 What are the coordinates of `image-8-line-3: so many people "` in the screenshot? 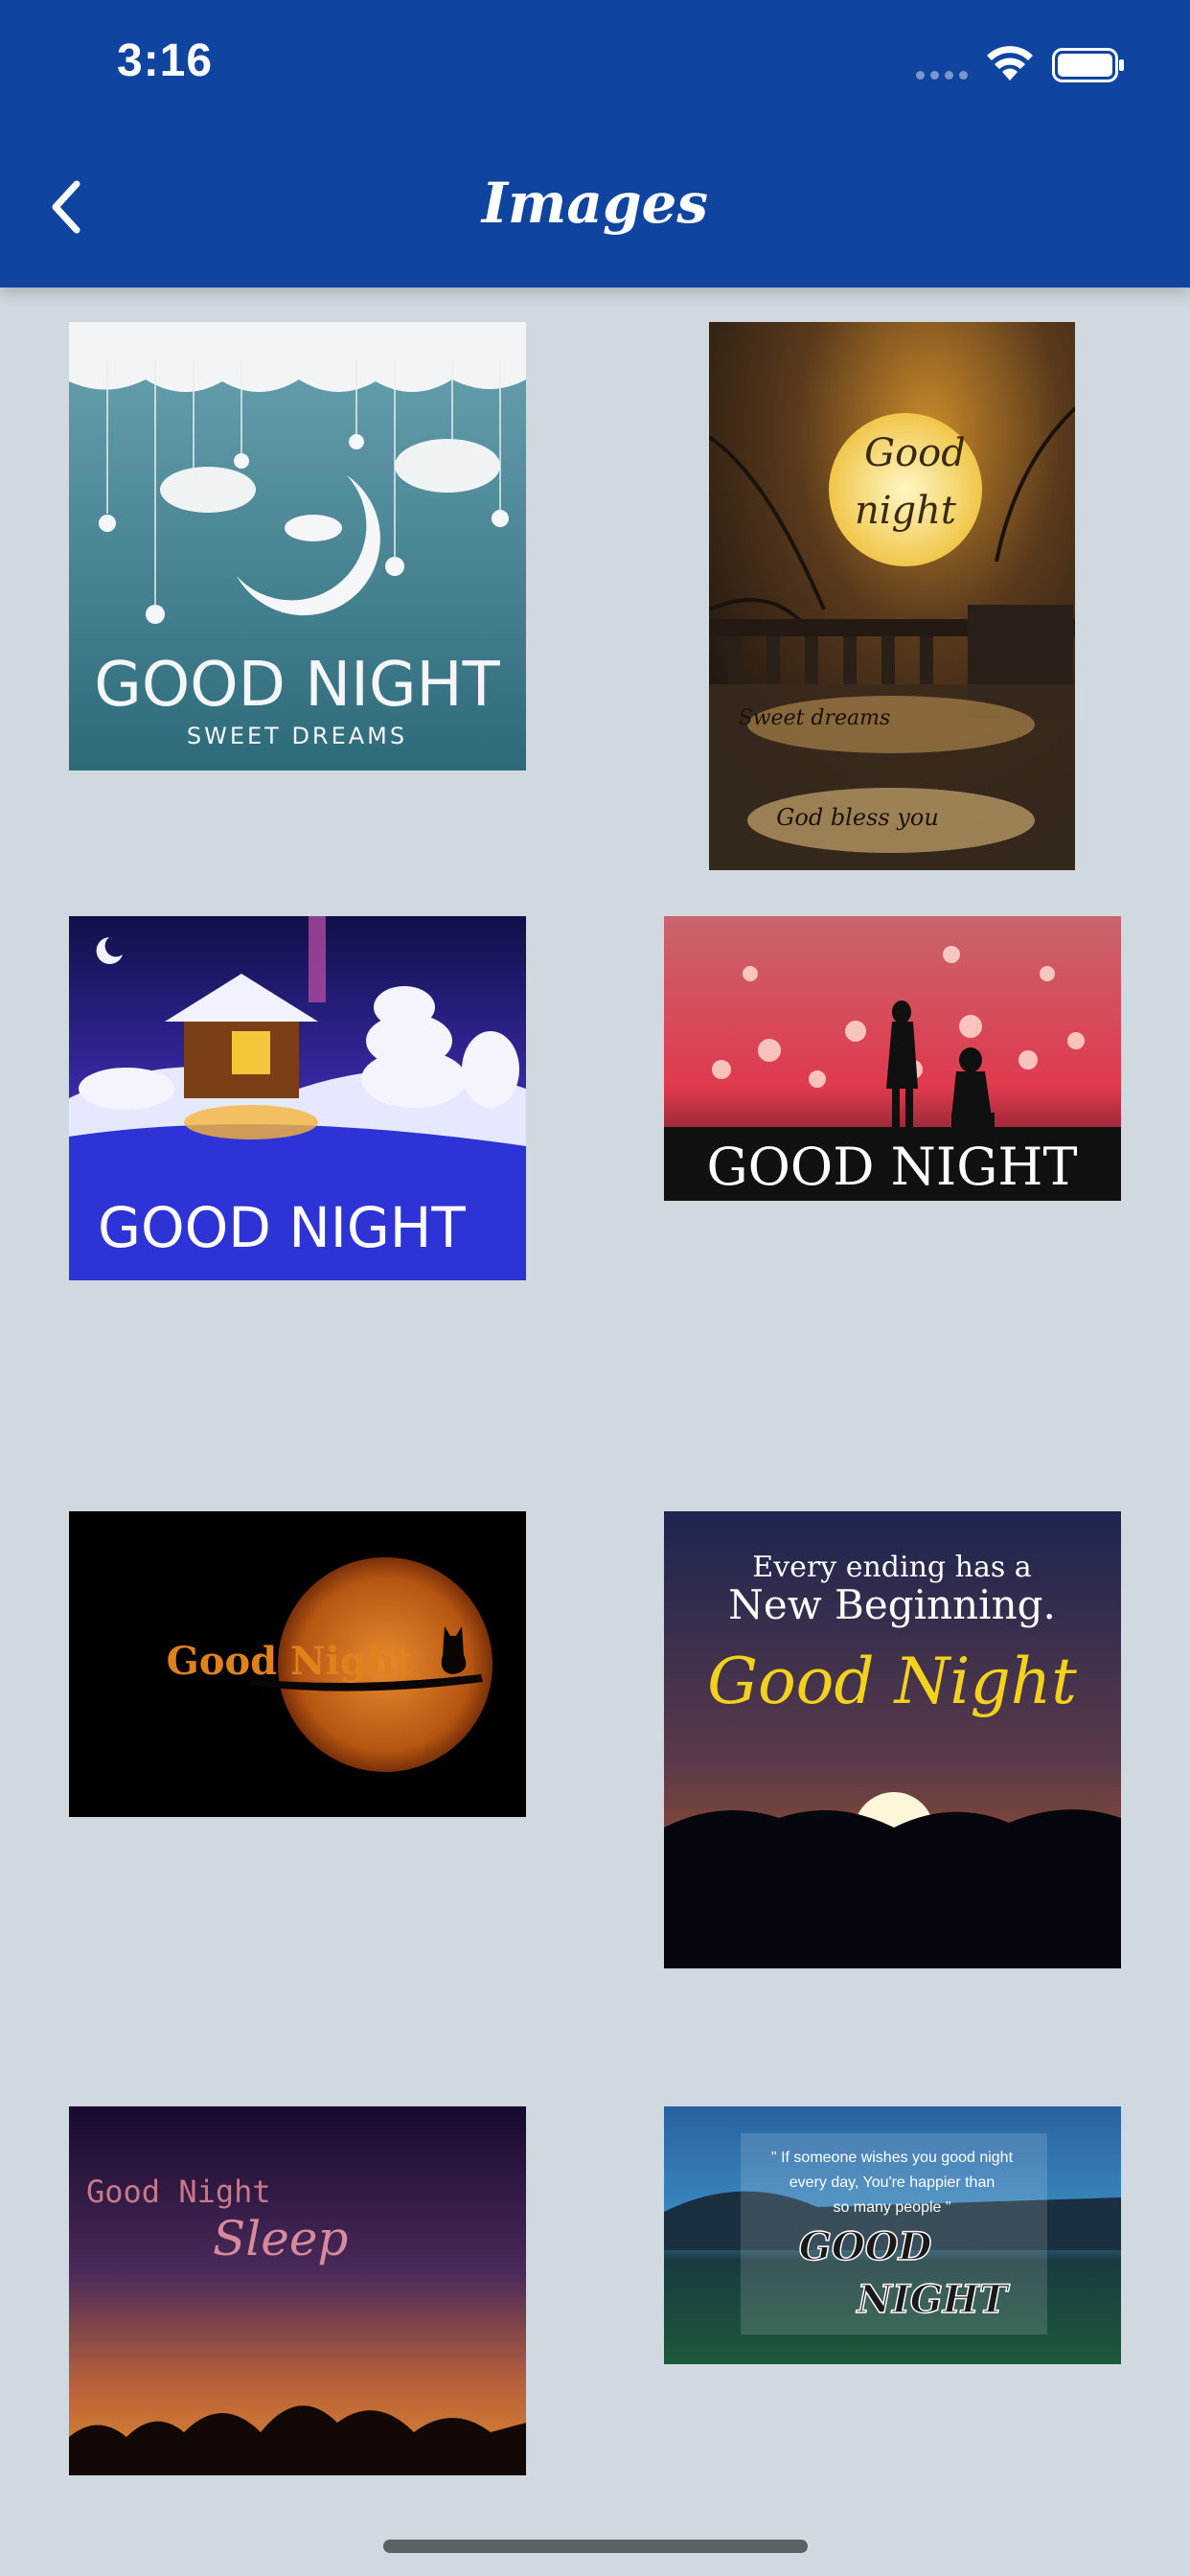 It's located at (891, 2207).